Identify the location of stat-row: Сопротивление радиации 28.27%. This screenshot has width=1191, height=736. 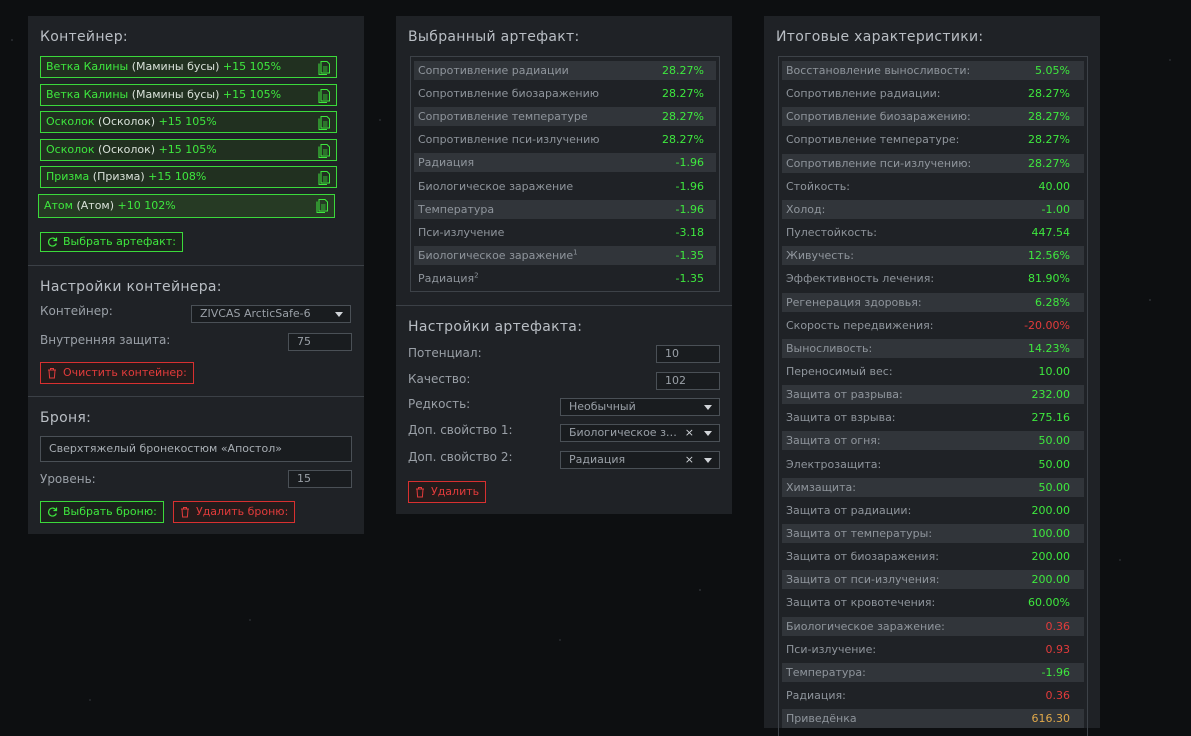
(565, 70).